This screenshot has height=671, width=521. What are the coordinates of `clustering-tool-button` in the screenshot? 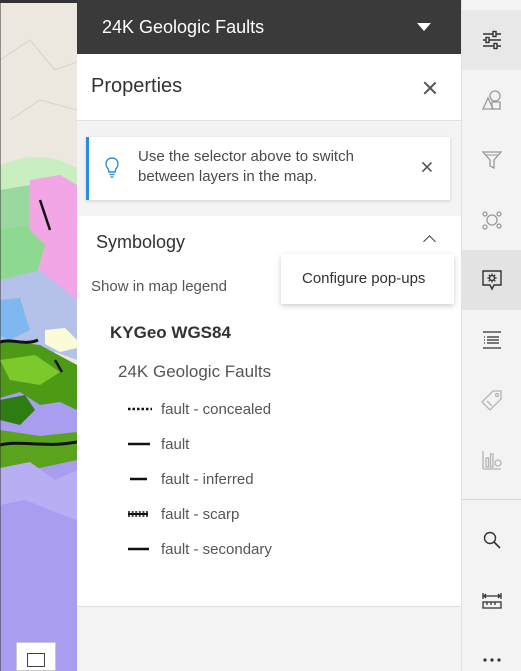 It's located at (491, 220).